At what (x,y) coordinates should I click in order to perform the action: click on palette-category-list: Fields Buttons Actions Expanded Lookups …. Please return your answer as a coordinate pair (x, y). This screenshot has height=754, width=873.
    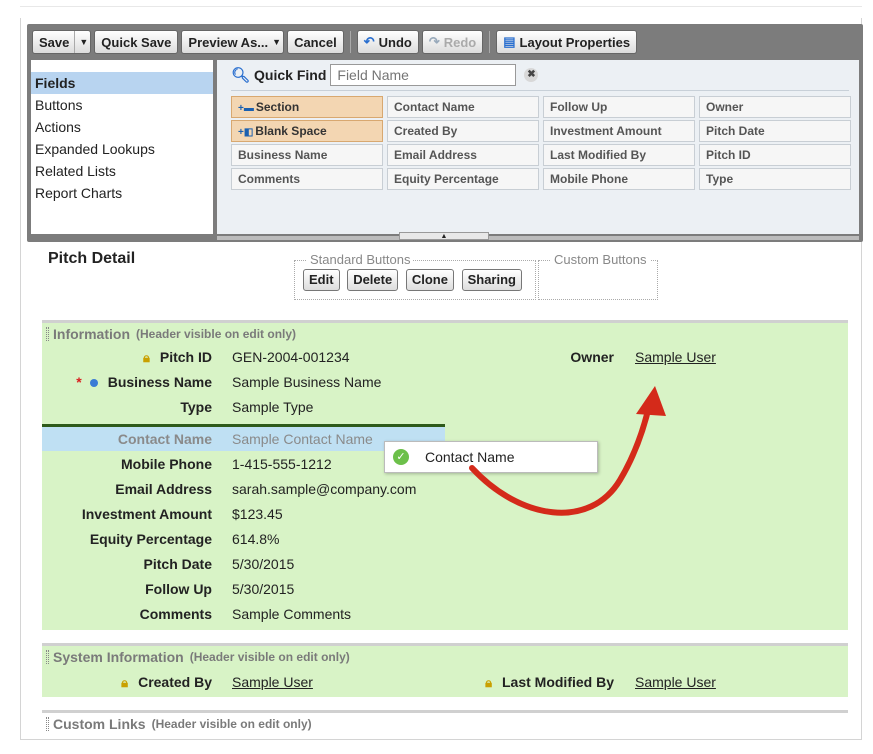
    Looking at the image, I should click on (122, 147).